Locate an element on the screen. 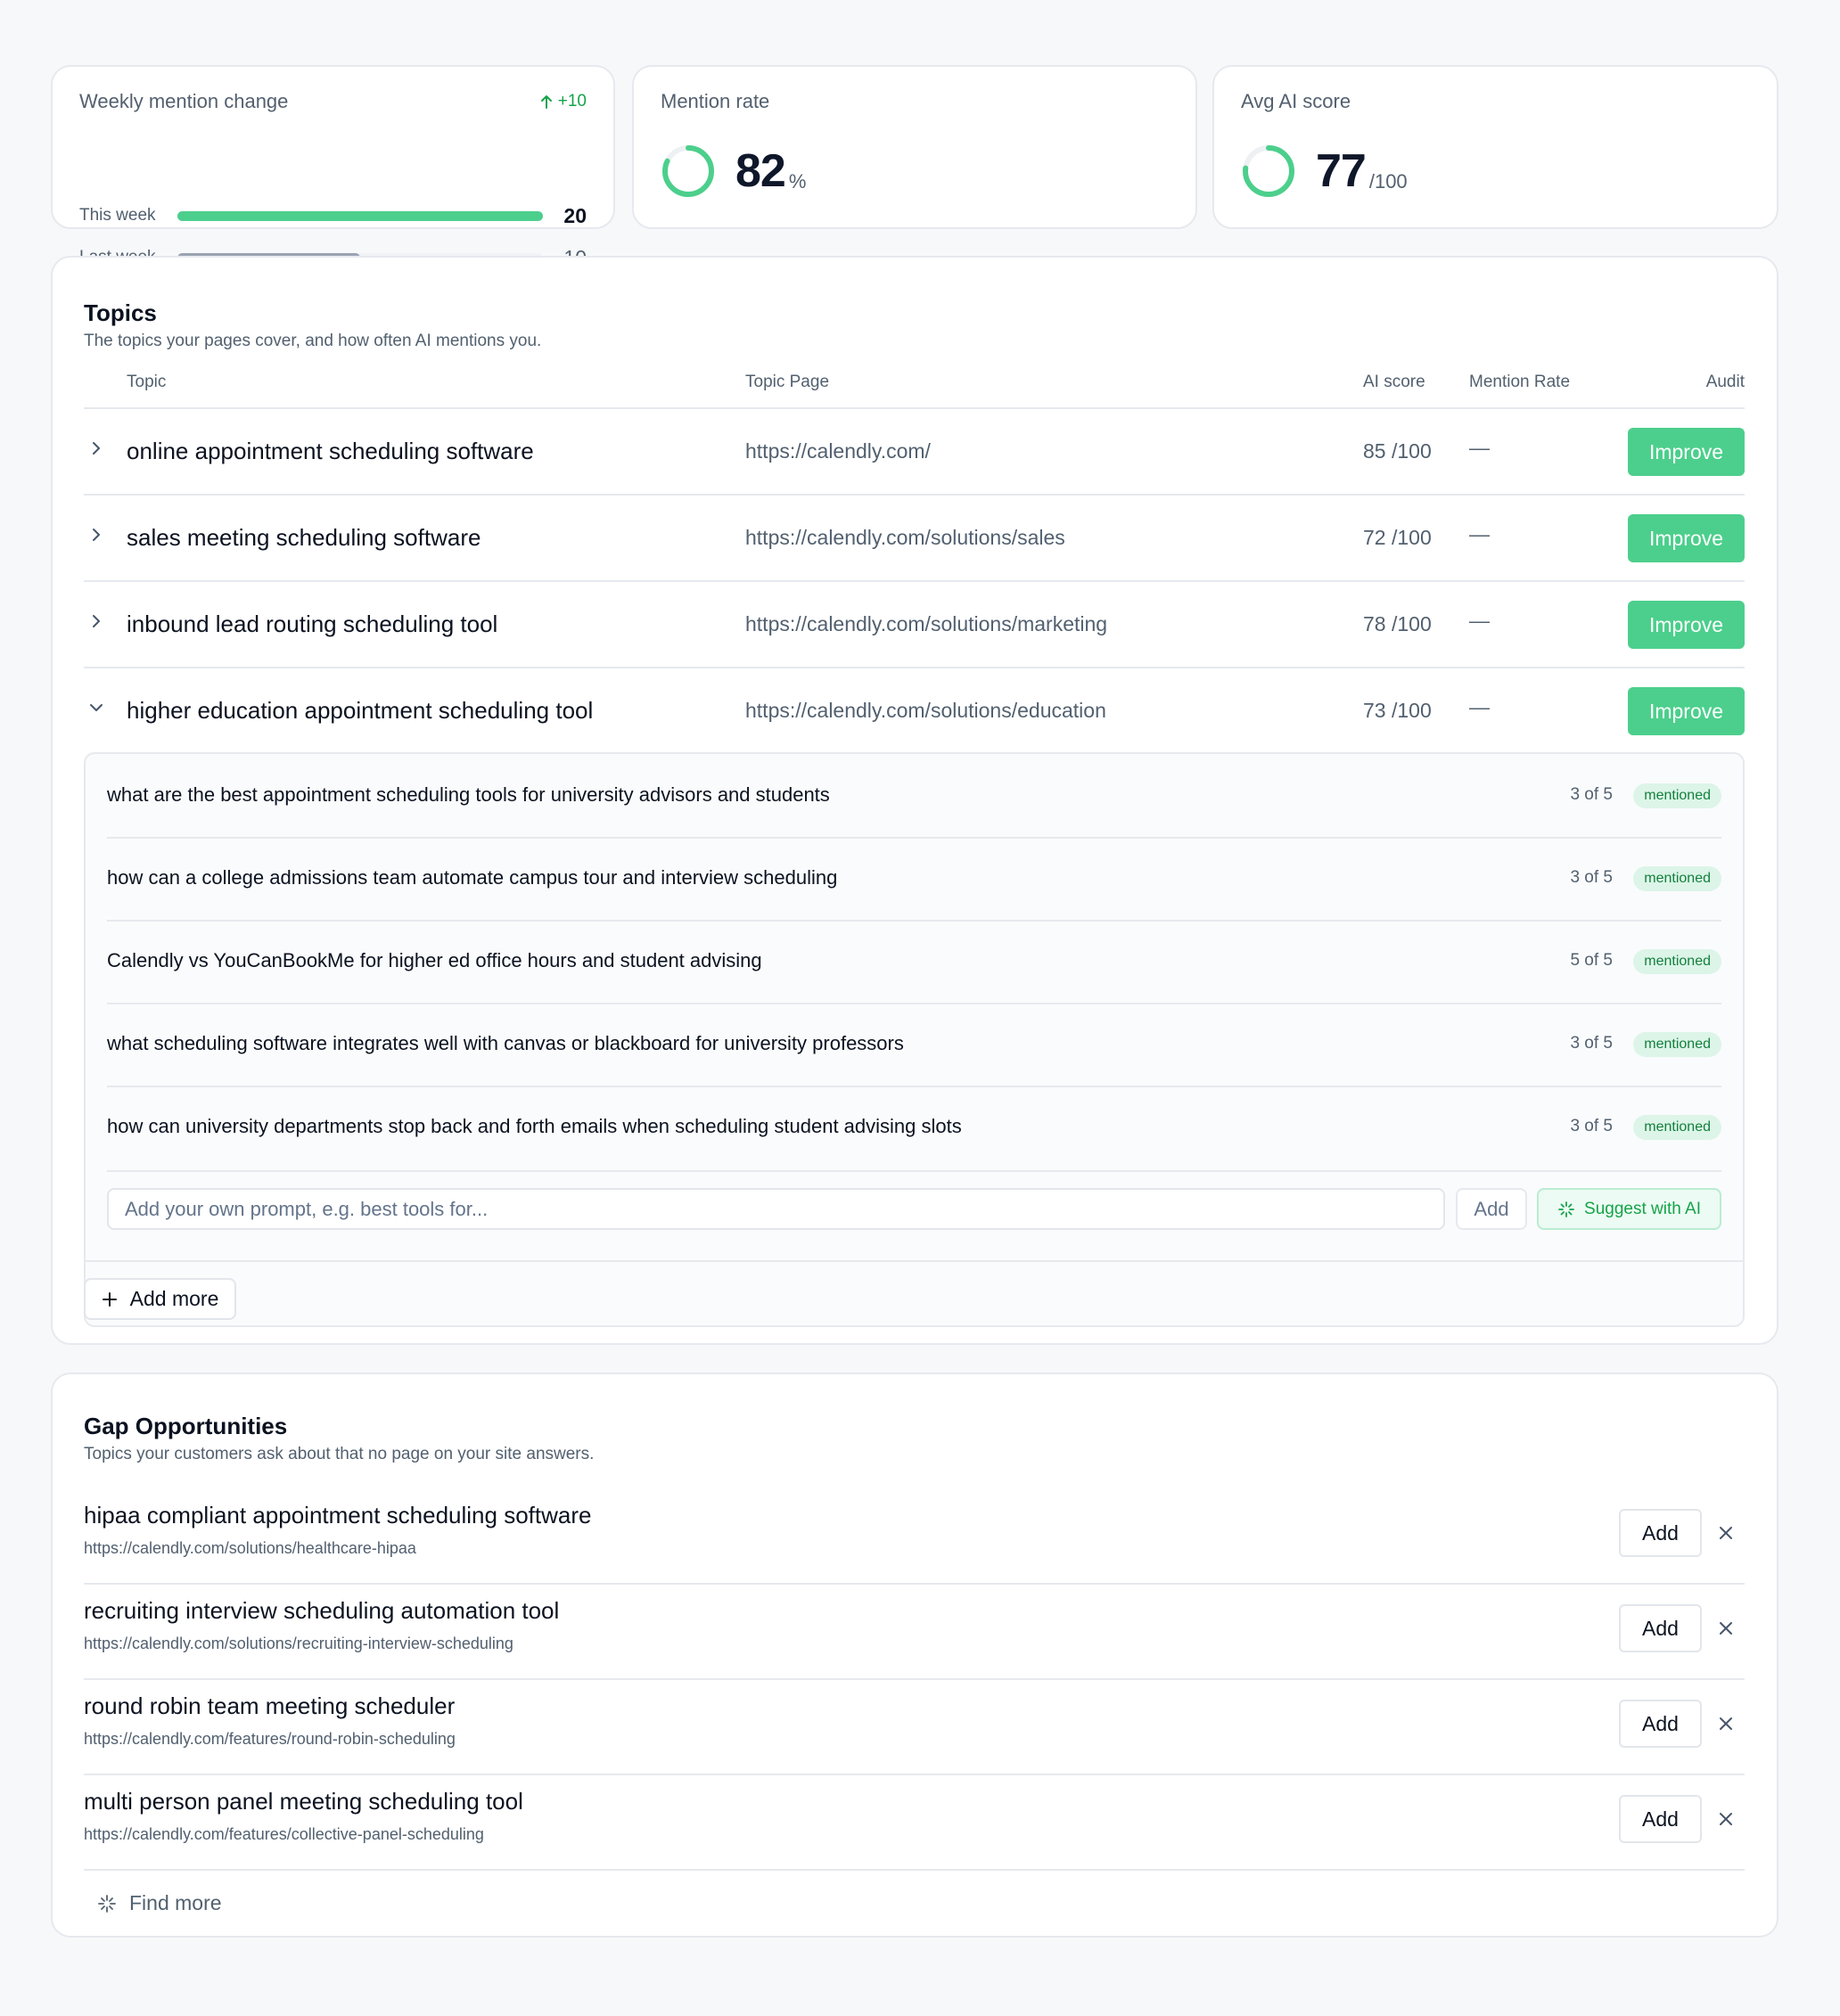  add-more-label: Add more is located at coordinates (174, 1298).